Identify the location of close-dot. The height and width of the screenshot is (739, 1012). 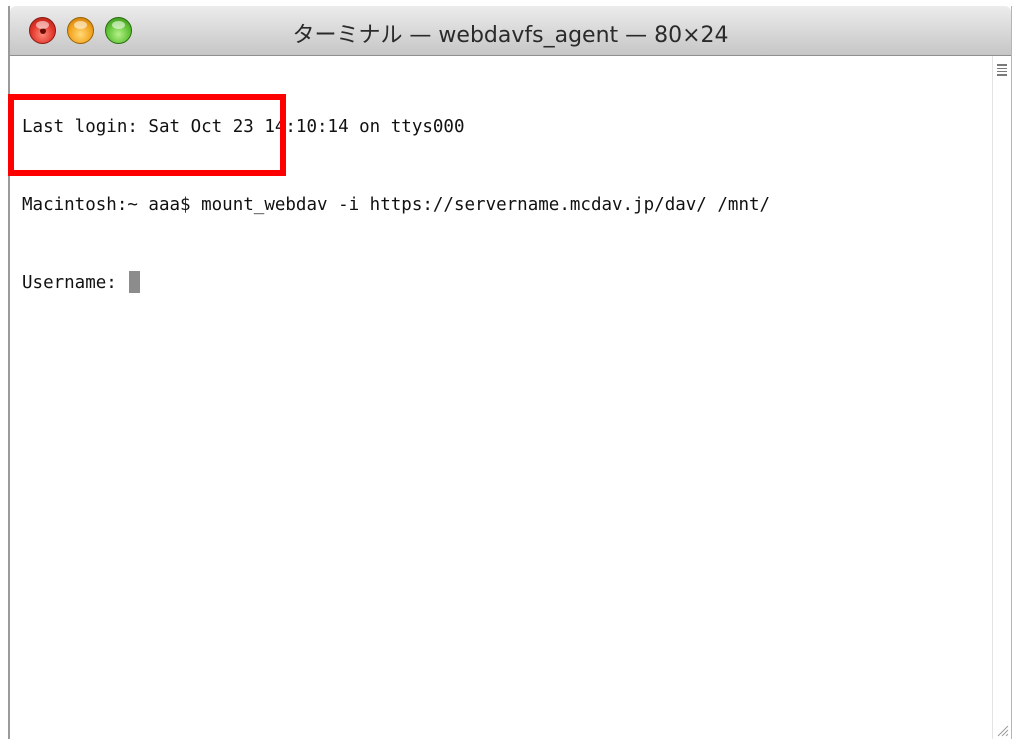
(43, 31).